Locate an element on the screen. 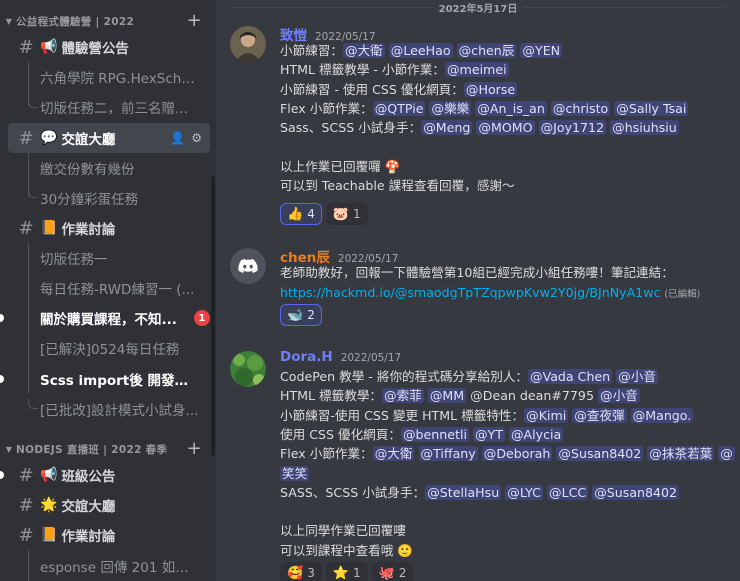 The image size is (740, 581). author-name: Dora.H is located at coordinates (306, 357).